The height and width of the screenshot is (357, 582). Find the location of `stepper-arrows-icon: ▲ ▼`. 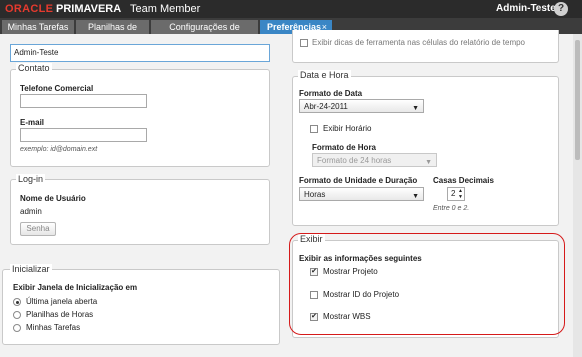

stepper-arrows-icon: ▲ ▼ is located at coordinates (460, 194).